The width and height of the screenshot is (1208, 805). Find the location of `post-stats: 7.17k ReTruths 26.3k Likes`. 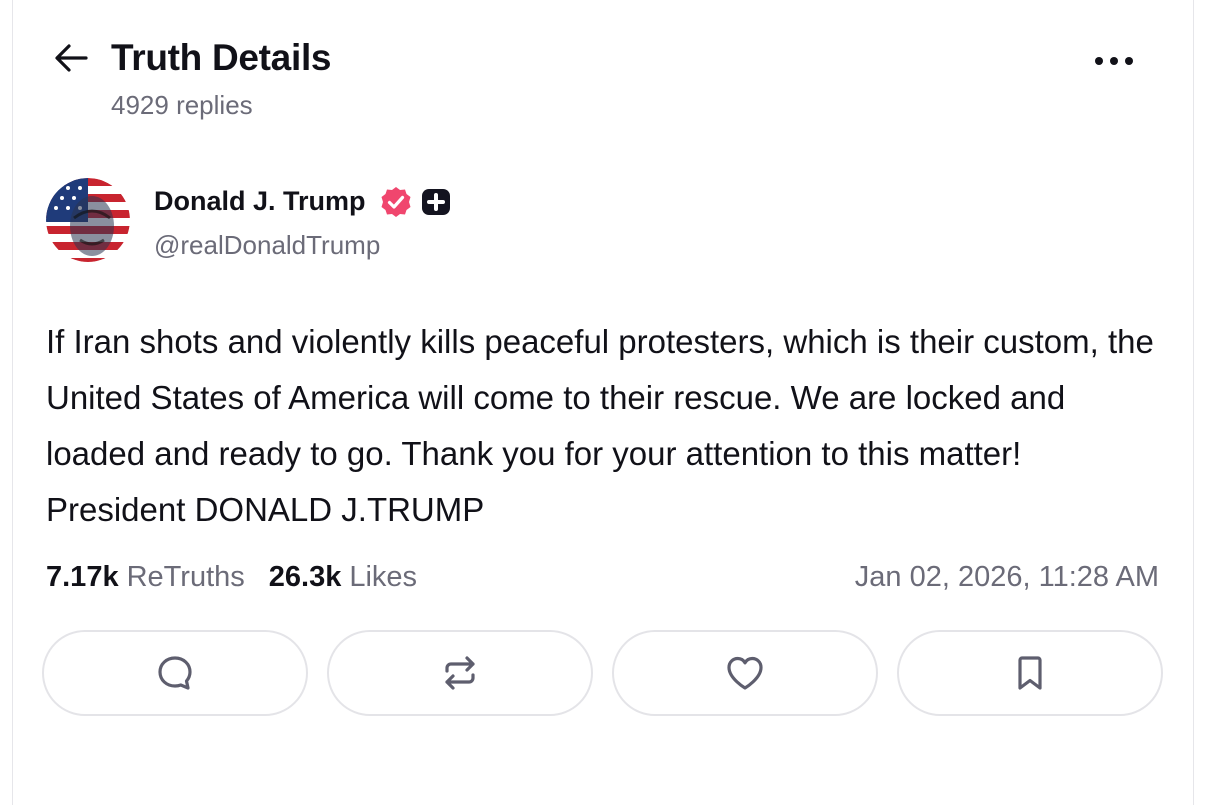

post-stats: 7.17k ReTruths 26.3k Likes is located at coordinates (231, 577).